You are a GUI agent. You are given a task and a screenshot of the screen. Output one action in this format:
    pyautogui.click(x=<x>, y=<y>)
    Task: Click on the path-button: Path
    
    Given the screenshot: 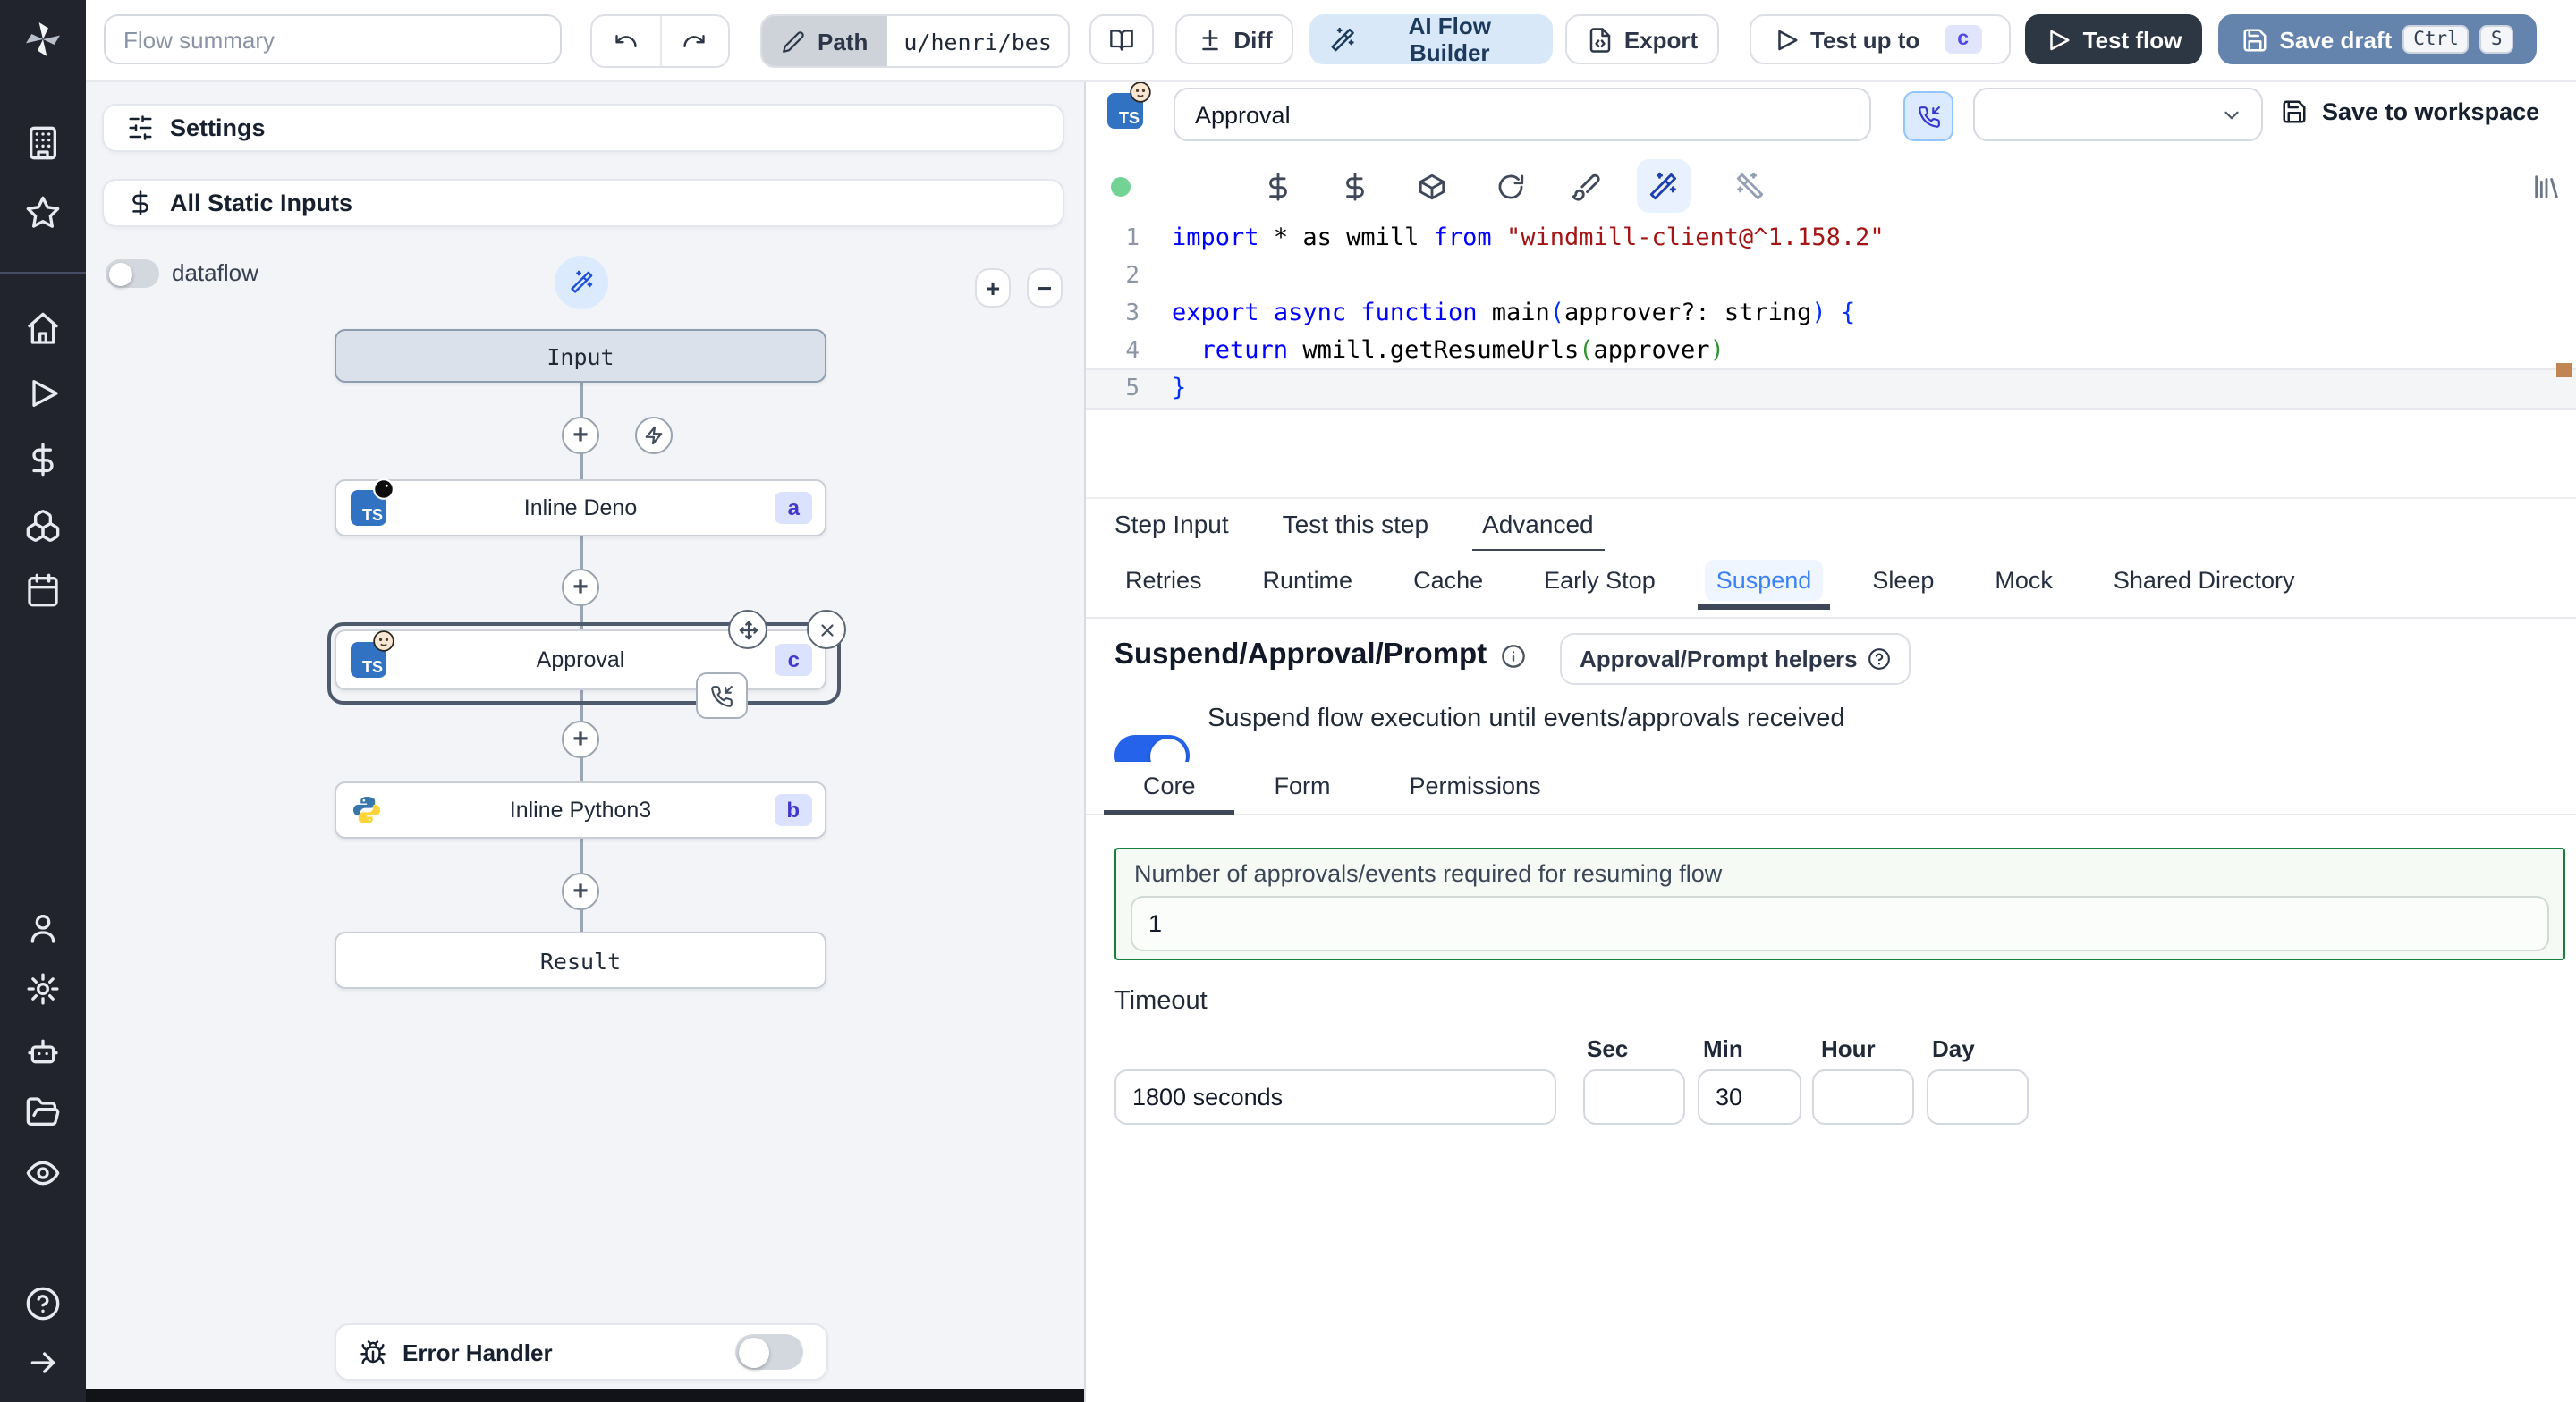 What is the action you would take?
    pyautogui.click(x=825, y=41)
    